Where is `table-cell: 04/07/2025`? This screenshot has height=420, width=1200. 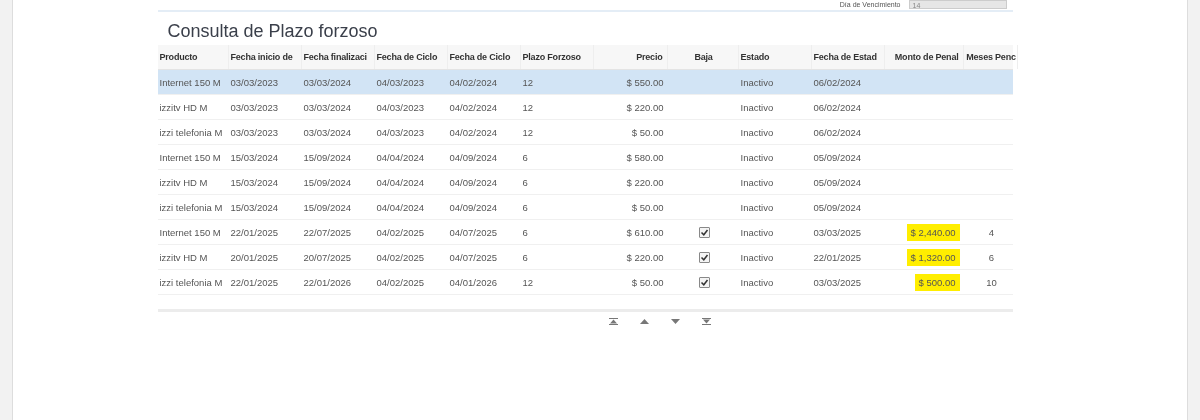 table-cell: 04/07/2025 is located at coordinates (473, 232).